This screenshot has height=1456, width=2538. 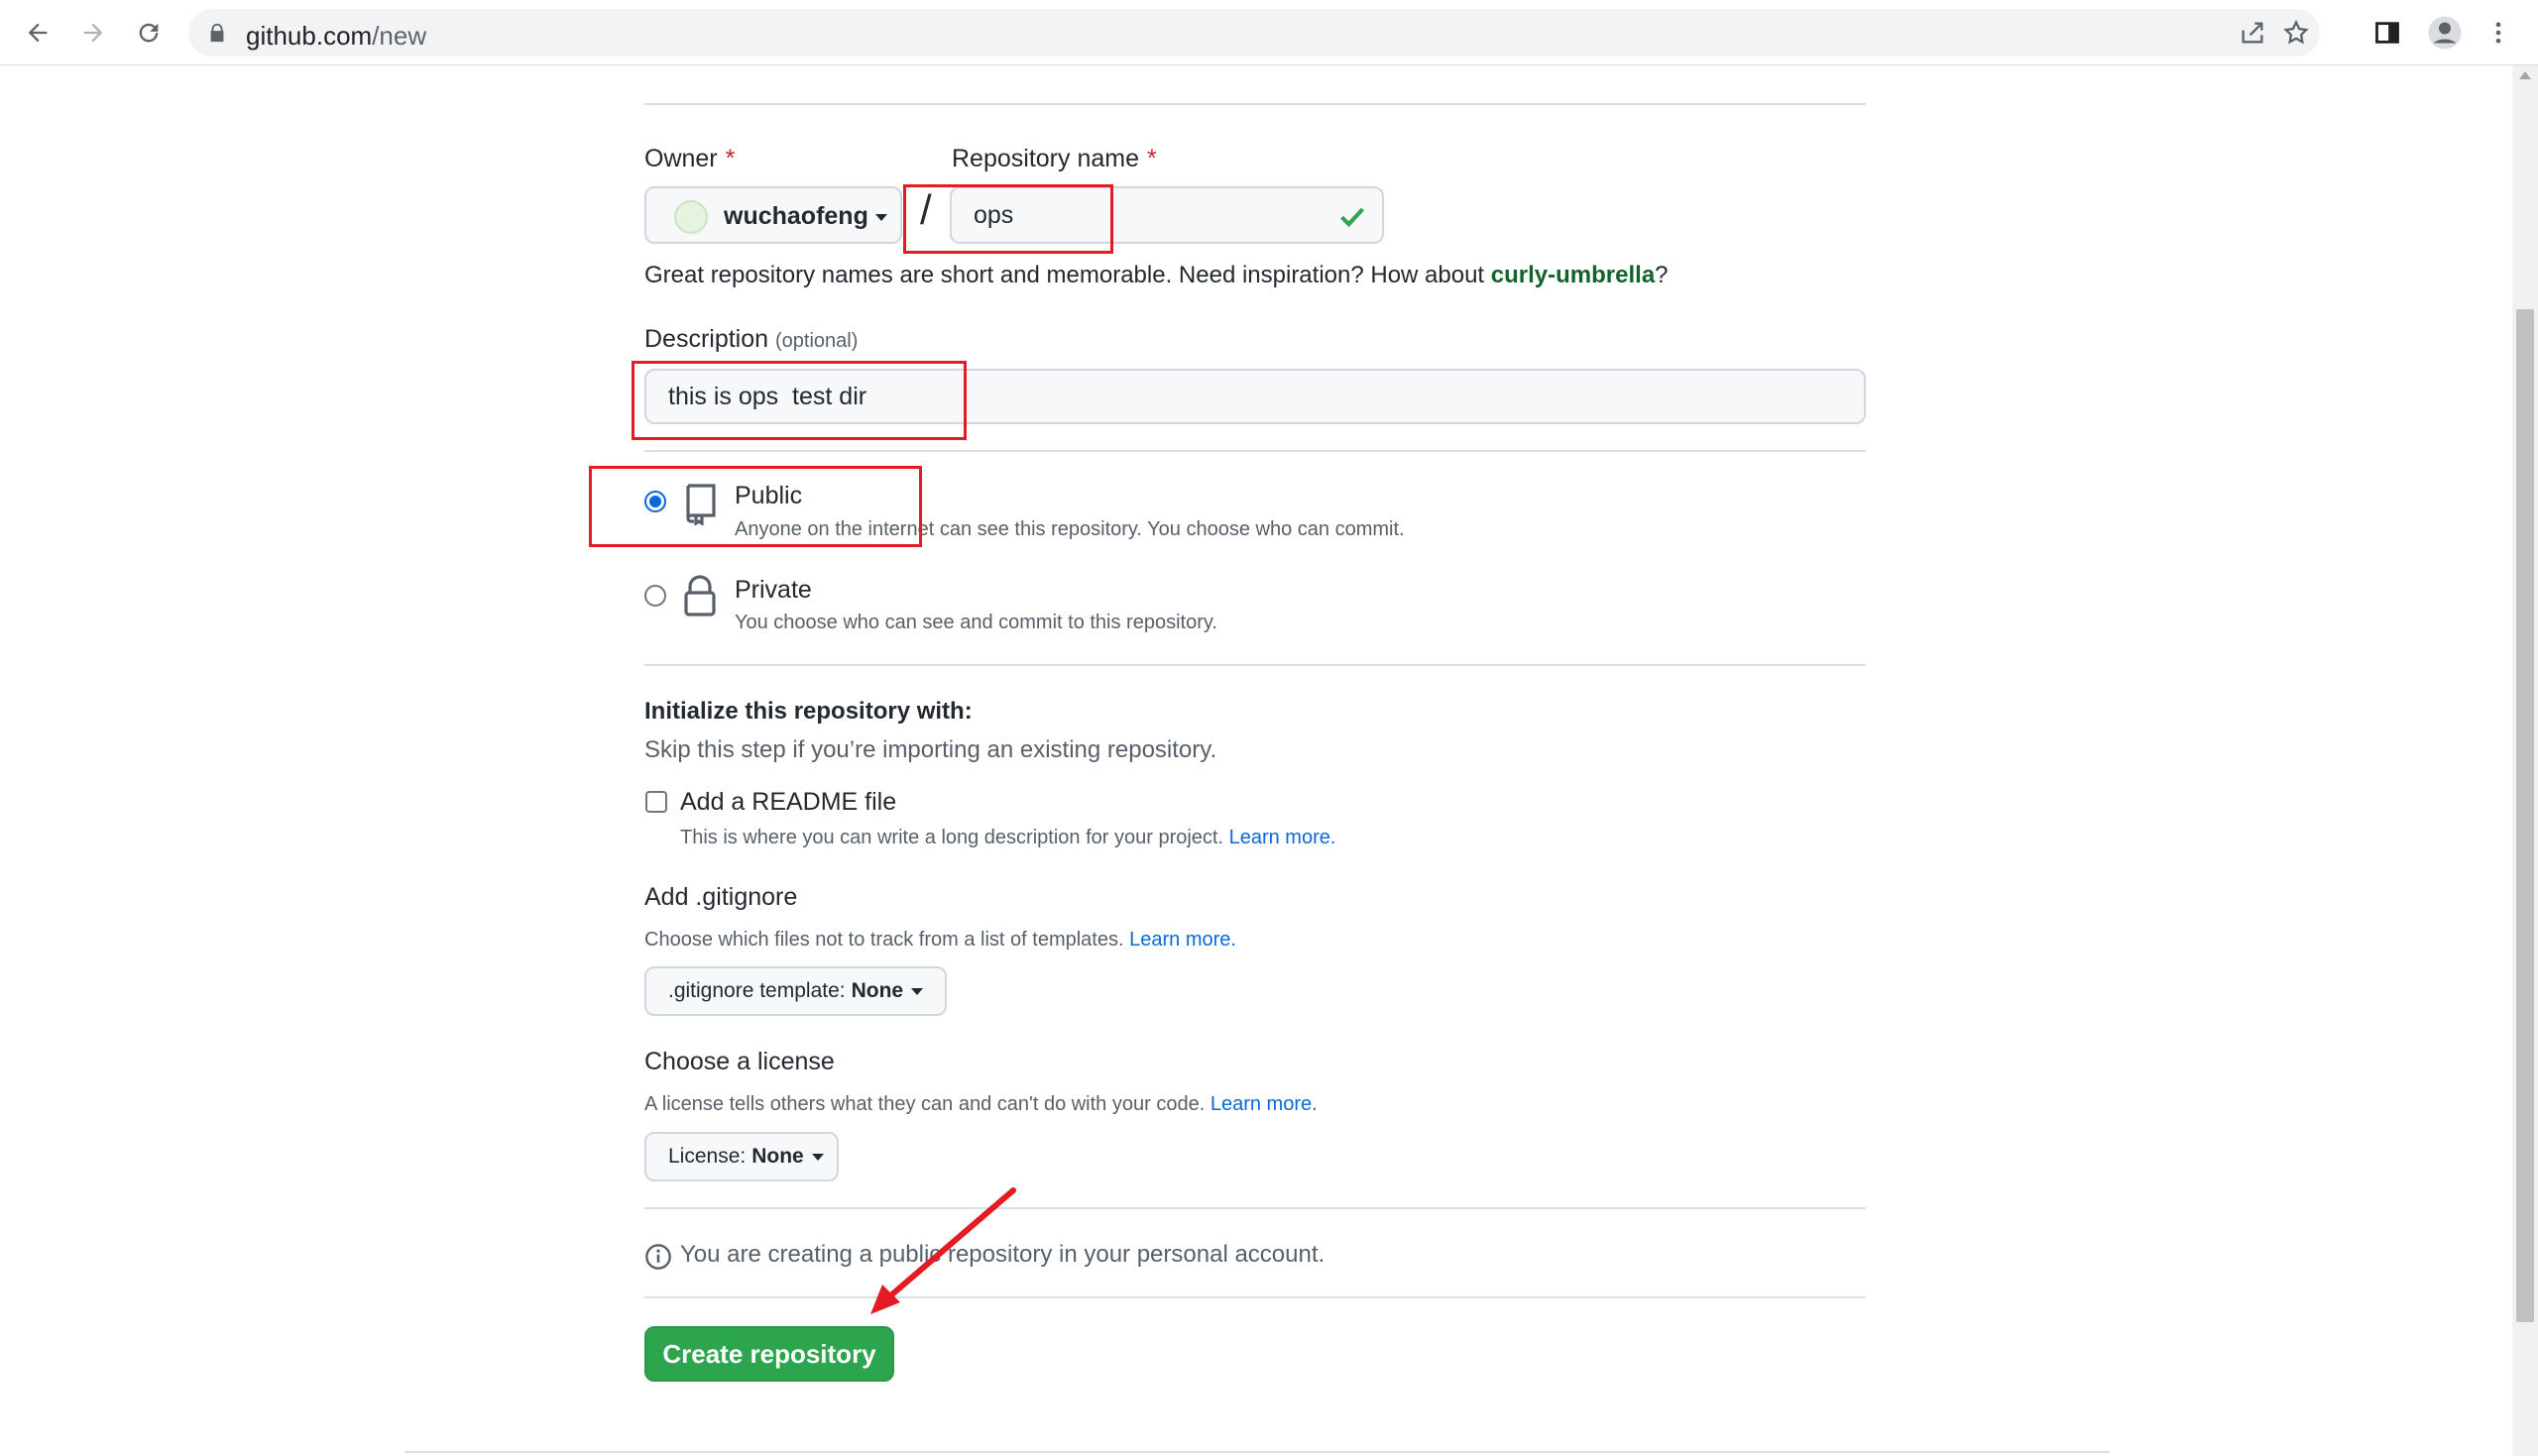 I want to click on highlight-public, so click(x=755, y=506).